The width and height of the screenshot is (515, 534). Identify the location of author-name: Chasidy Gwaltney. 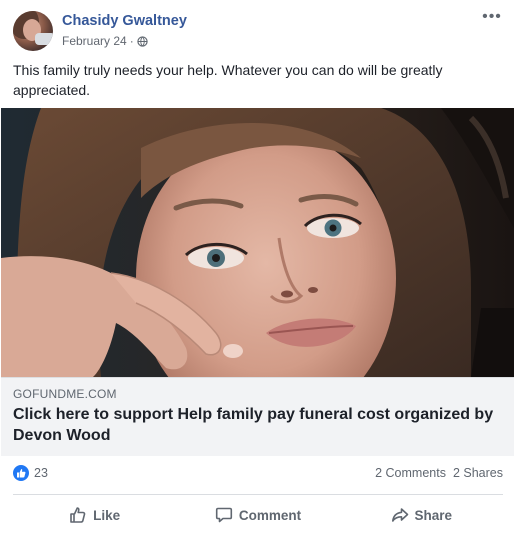
(124, 21).